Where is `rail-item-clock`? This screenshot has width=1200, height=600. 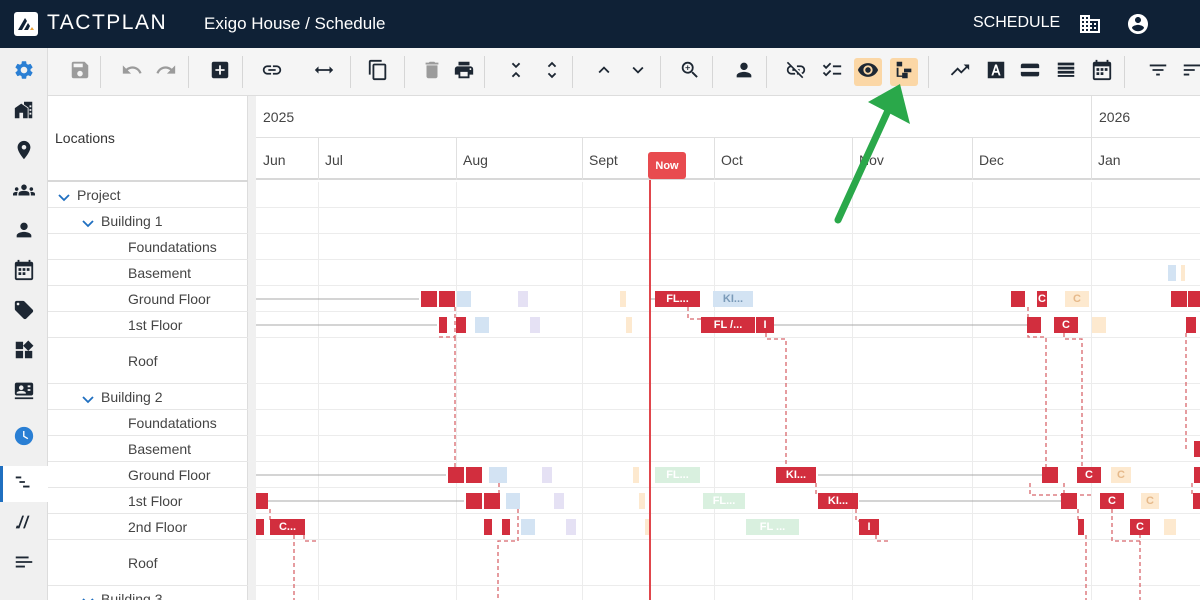 rail-item-clock is located at coordinates (24, 438).